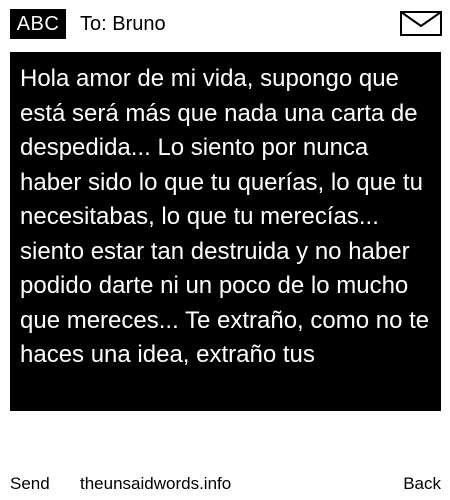 The width and height of the screenshot is (450, 500). I want to click on send-button: Send, so click(30, 484).